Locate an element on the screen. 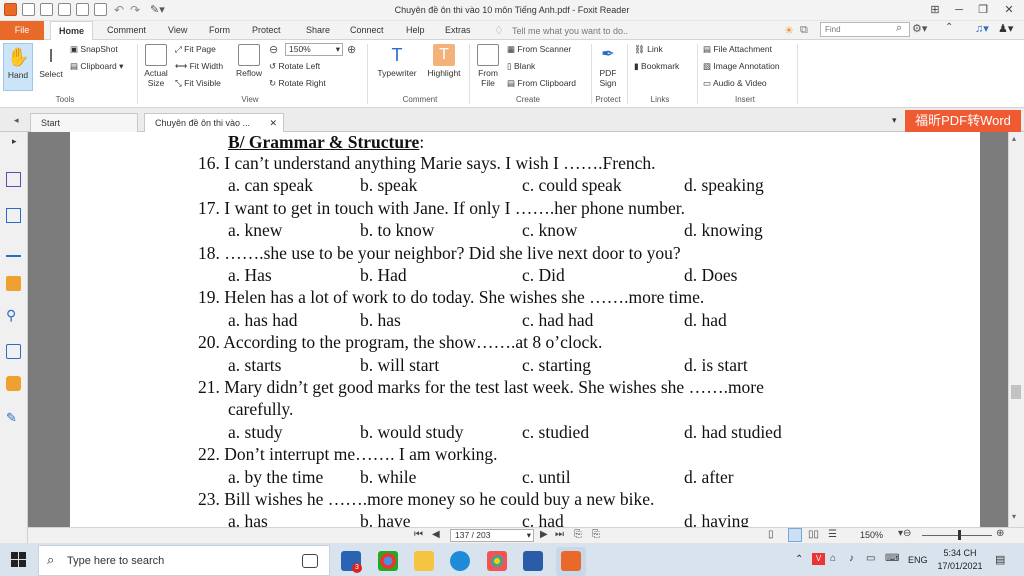  expand-icon: ⧉ is located at coordinates (804, 30).